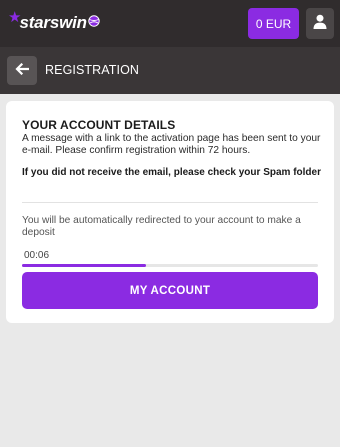  I want to click on logo-text: starswin, so click(53, 22).